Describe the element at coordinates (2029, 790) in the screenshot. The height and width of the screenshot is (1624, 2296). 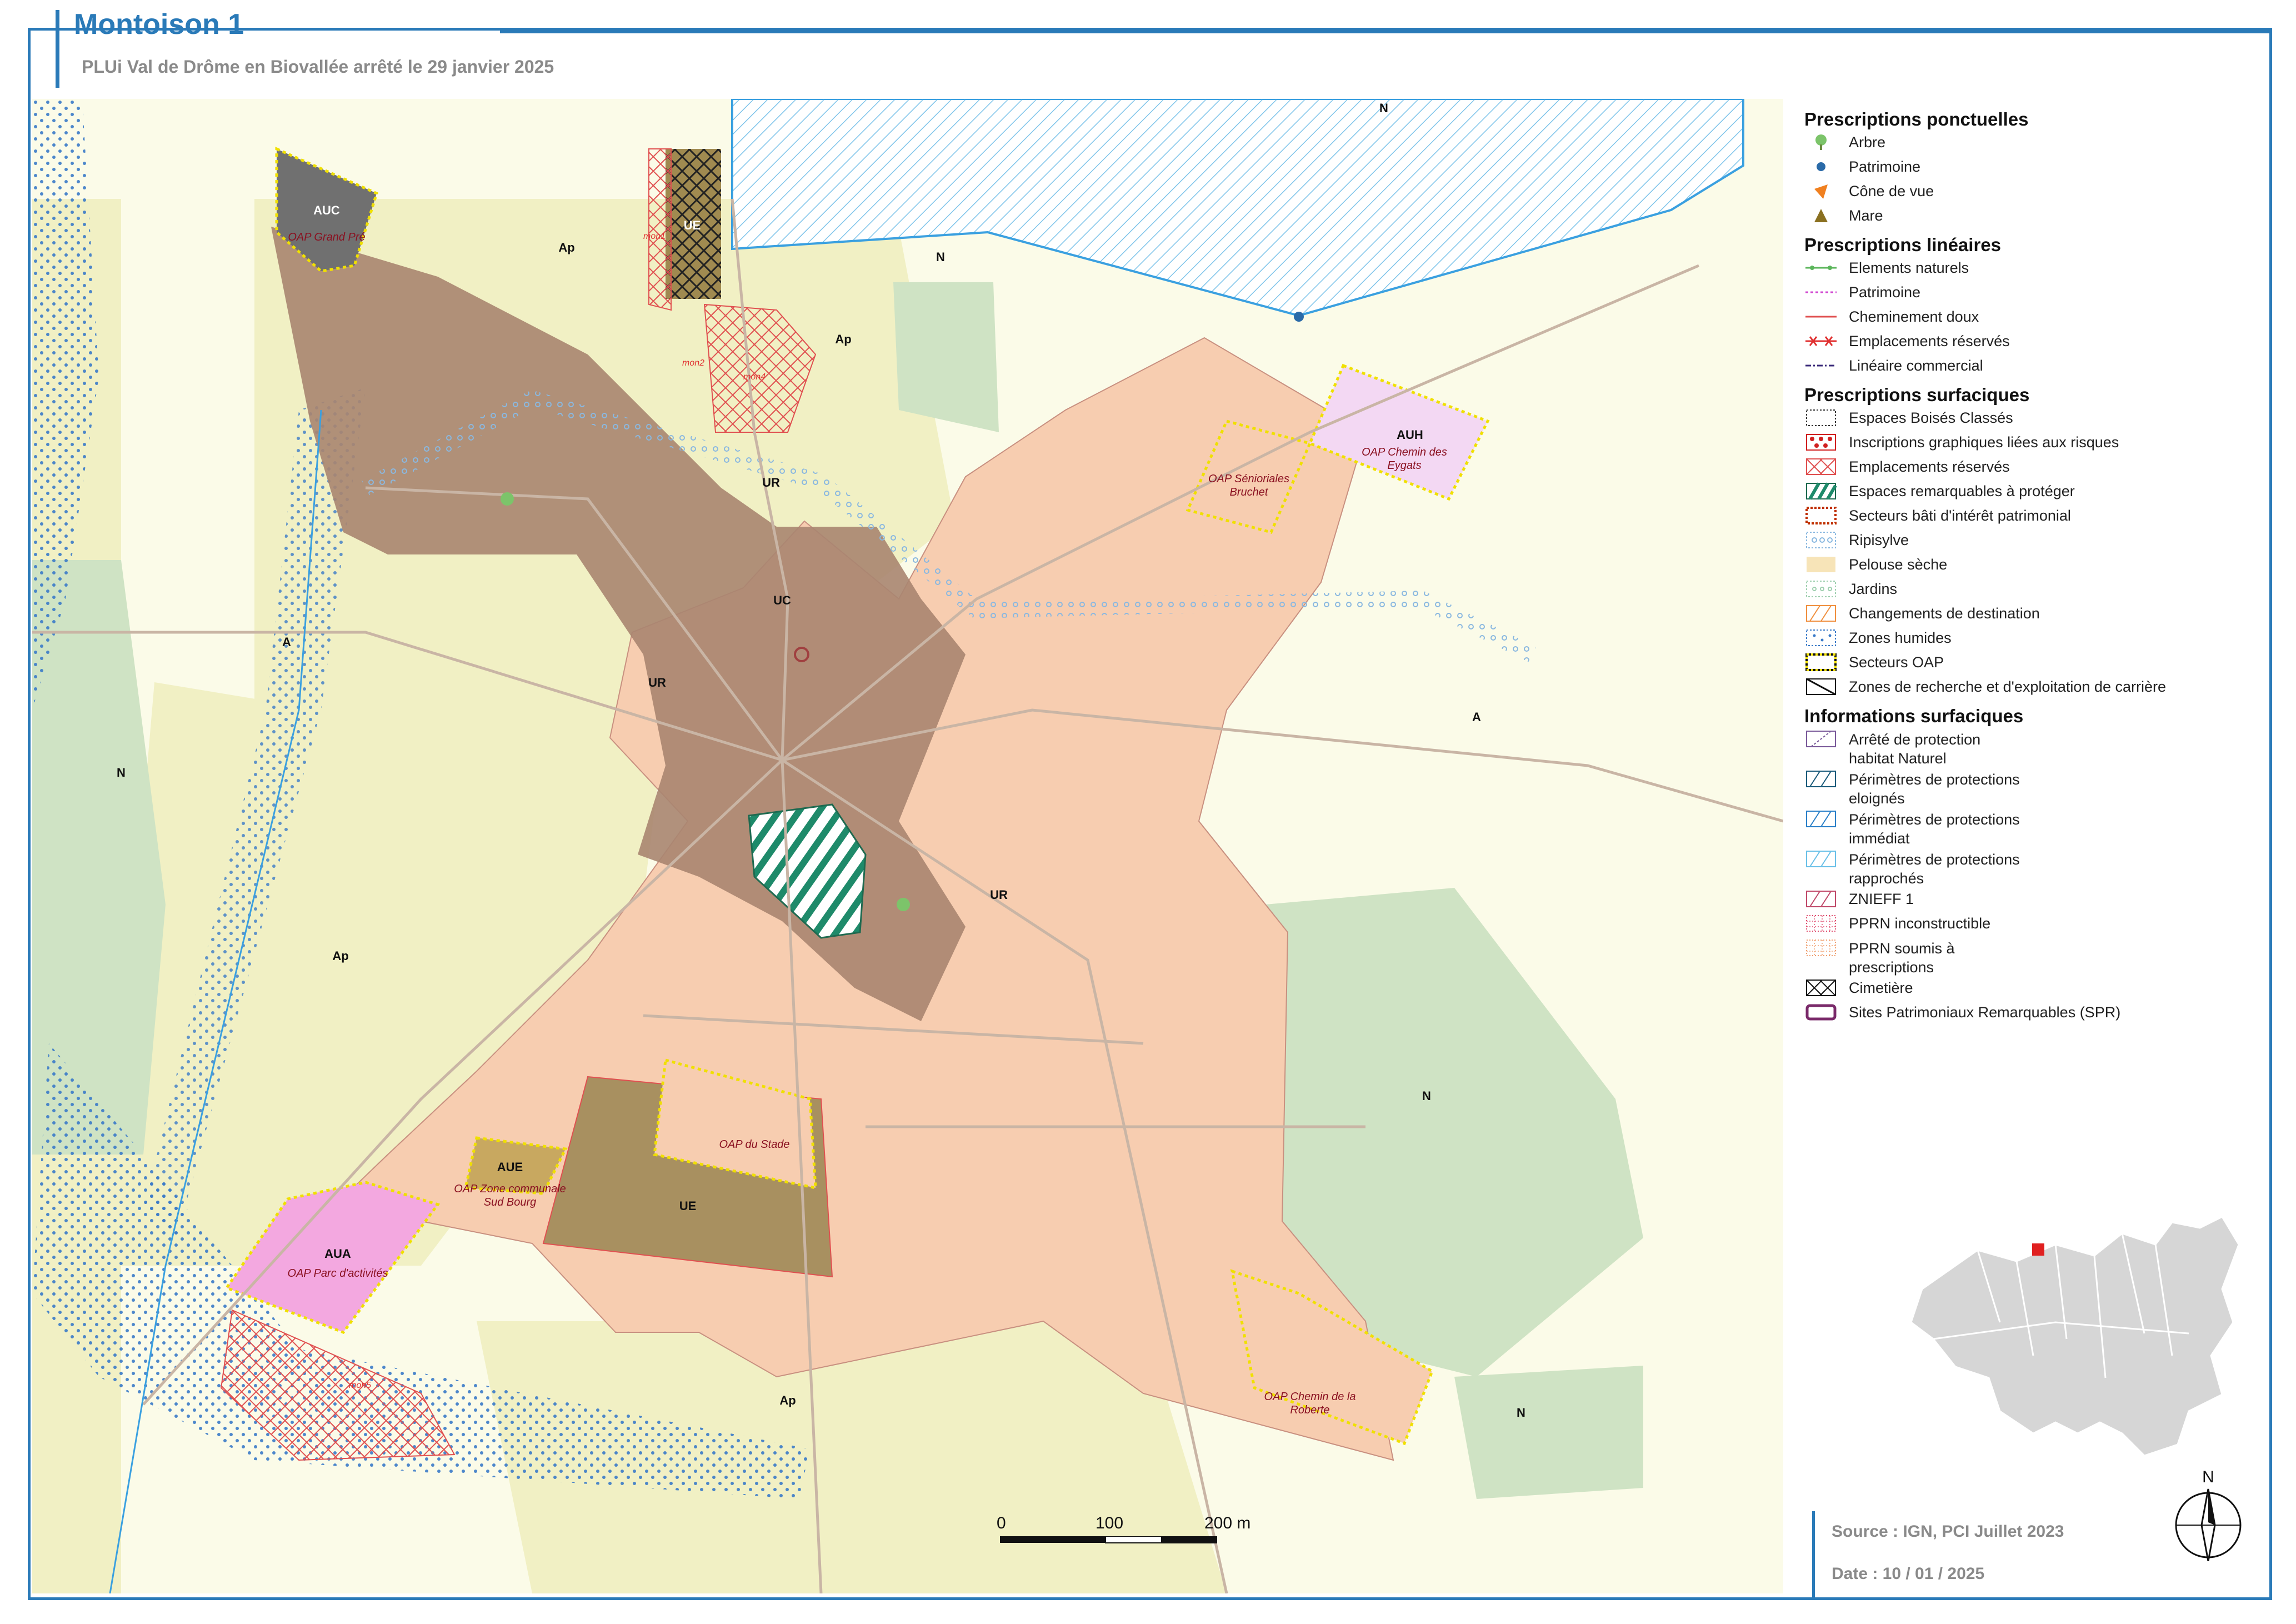
I see `legend-item-perim-eloignes: Périmètres de protections eloignés` at that location.